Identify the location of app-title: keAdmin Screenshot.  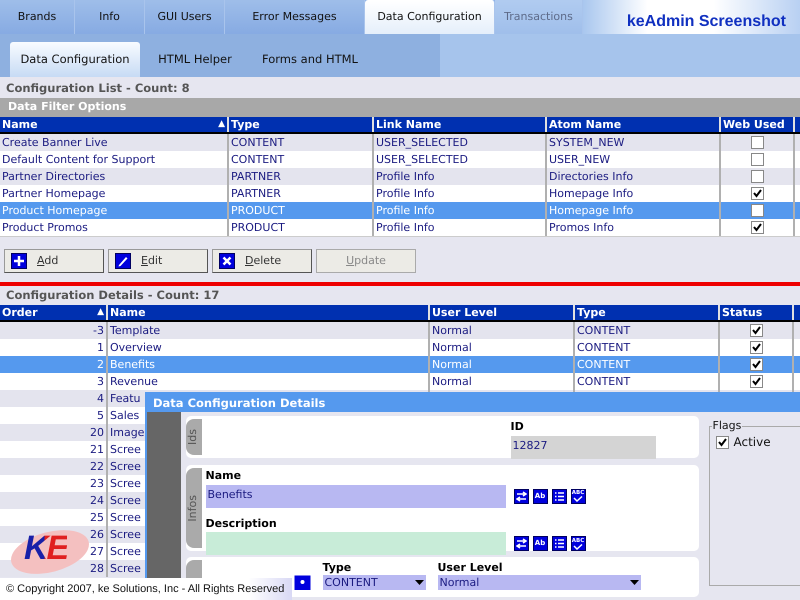
(691, 17).